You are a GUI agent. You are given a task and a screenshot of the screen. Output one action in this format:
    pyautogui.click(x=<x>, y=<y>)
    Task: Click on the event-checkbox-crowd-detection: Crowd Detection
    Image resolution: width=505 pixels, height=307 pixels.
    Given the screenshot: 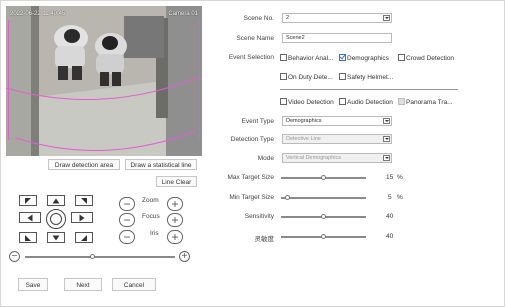 What is the action you would take?
    pyautogui.click(x=426, y=58)
    